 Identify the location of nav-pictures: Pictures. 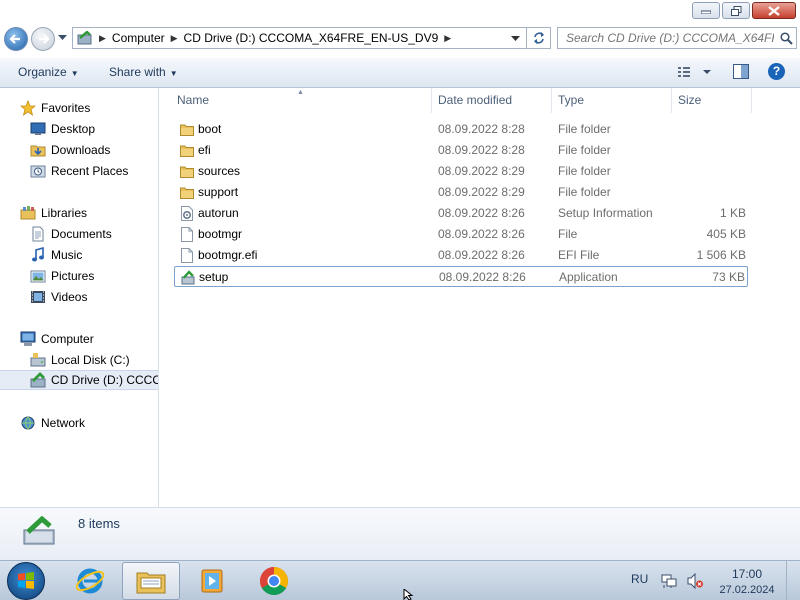
(94, 276).